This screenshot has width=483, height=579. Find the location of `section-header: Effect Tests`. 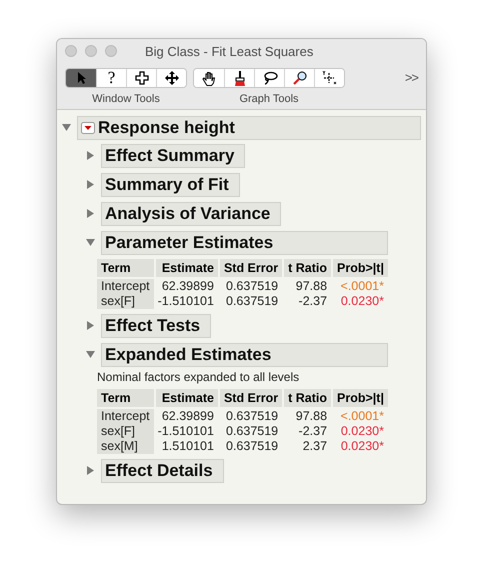

section-header: Effect Tests is located at coordinates (156, 326).